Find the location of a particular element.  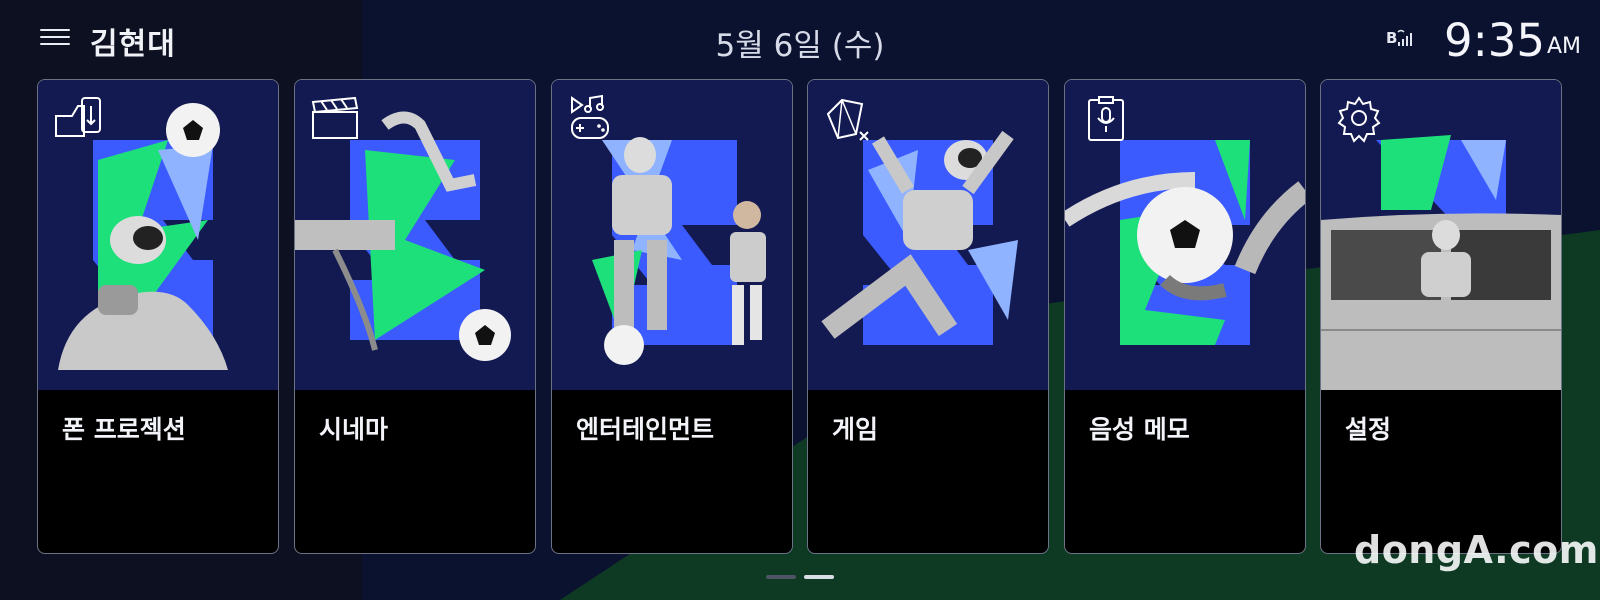

svg-text: B is located at coordinates (1391, 38).